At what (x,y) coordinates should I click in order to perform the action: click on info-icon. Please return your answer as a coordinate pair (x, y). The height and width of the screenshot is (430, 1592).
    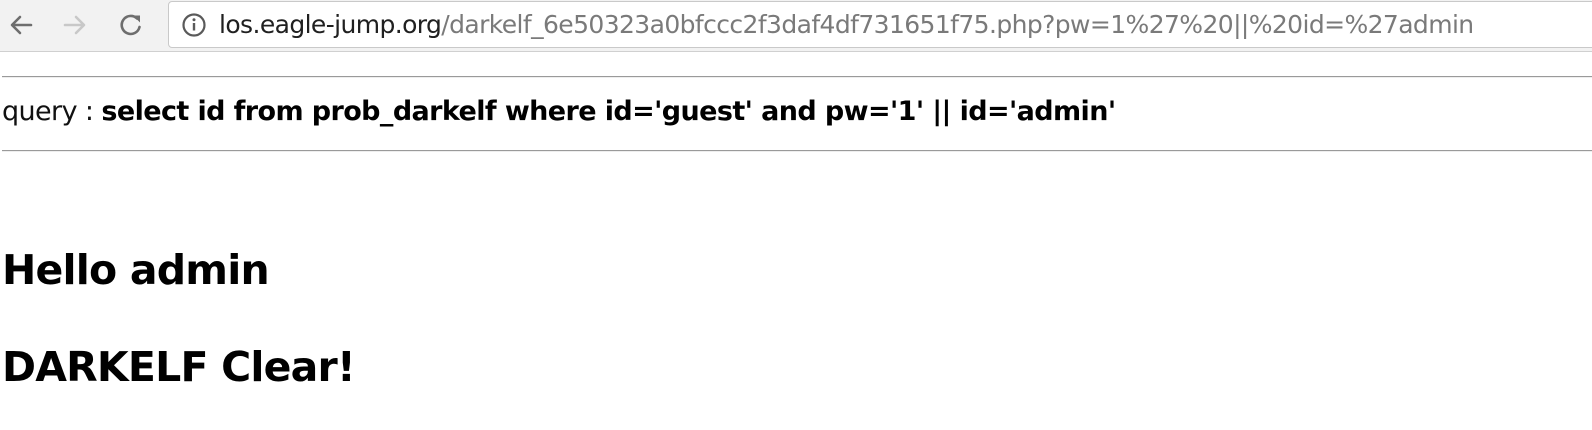
    Looking at the image, I should click on (194, 25).